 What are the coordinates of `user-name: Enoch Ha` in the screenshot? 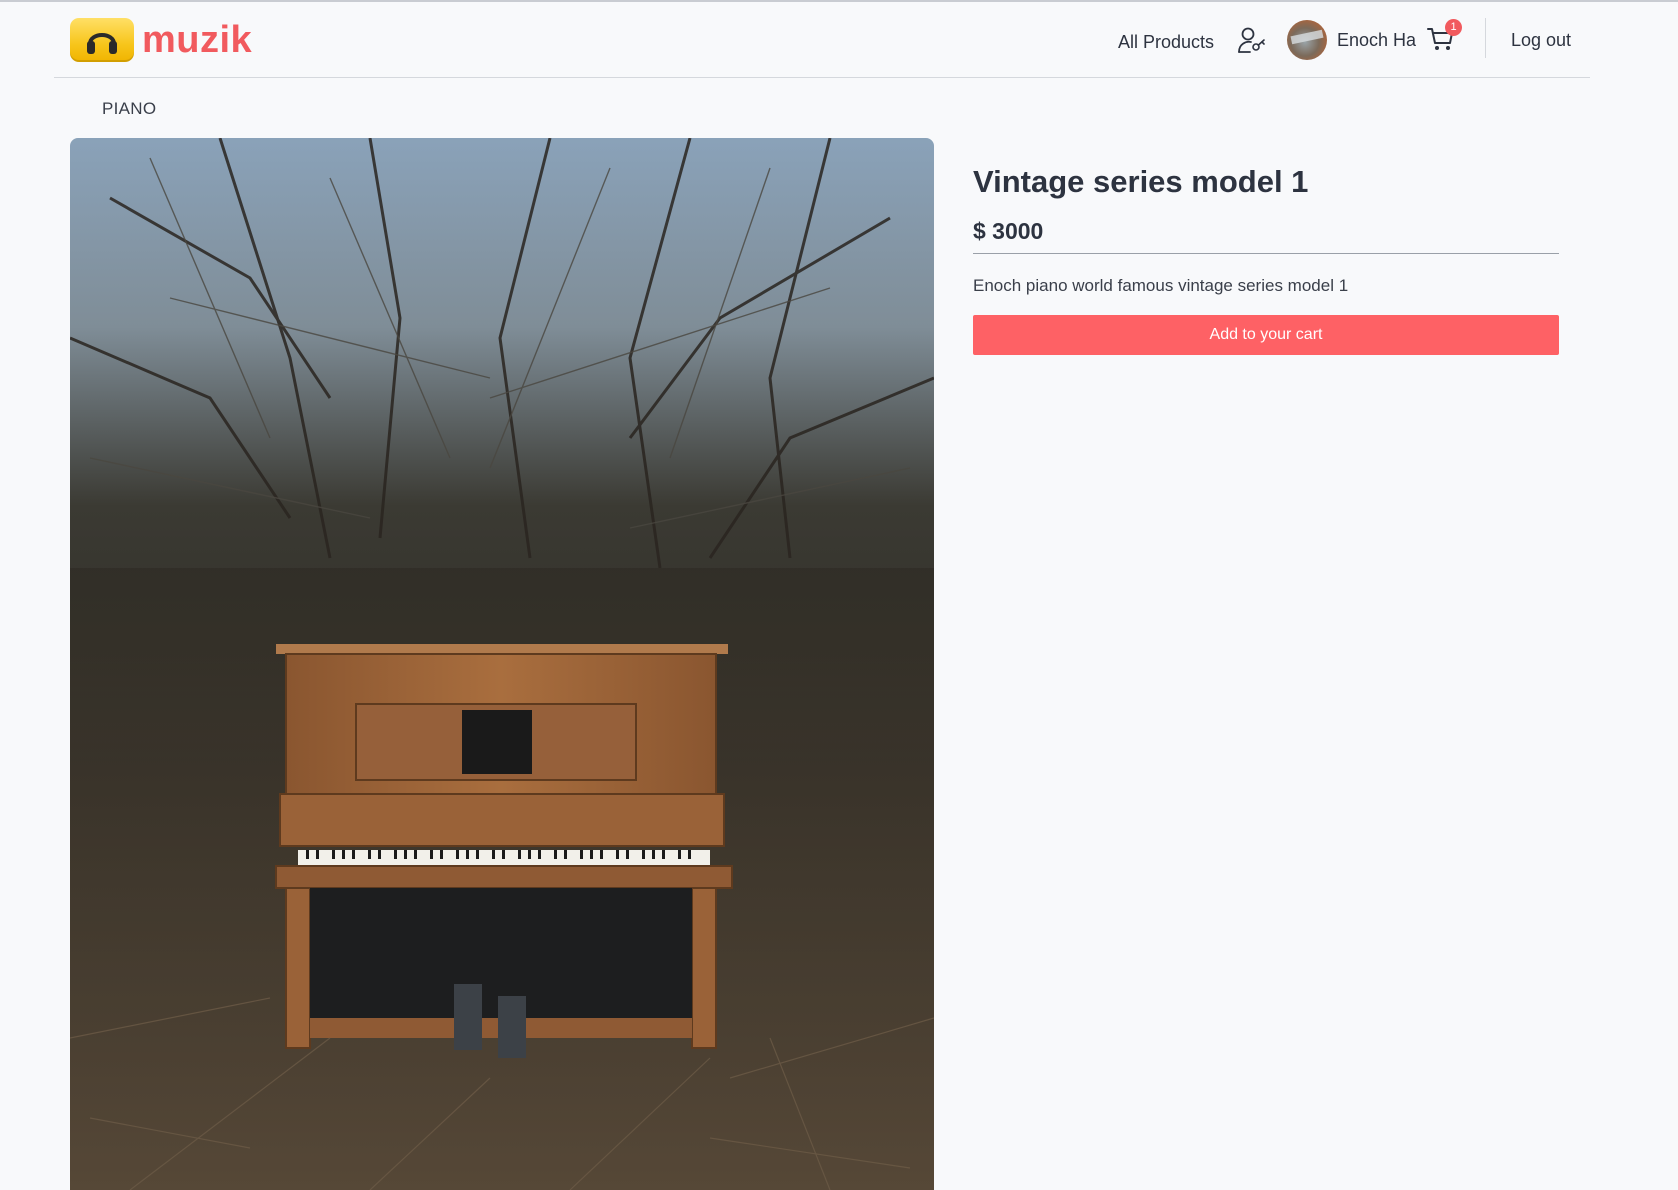 It's located at (1376, 40).